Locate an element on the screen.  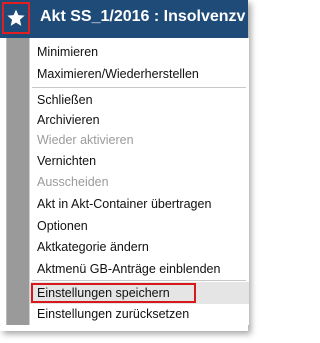
menu-item-wieder-aktivieren: Wieder aktivieren is located at coordinates (85, 140).